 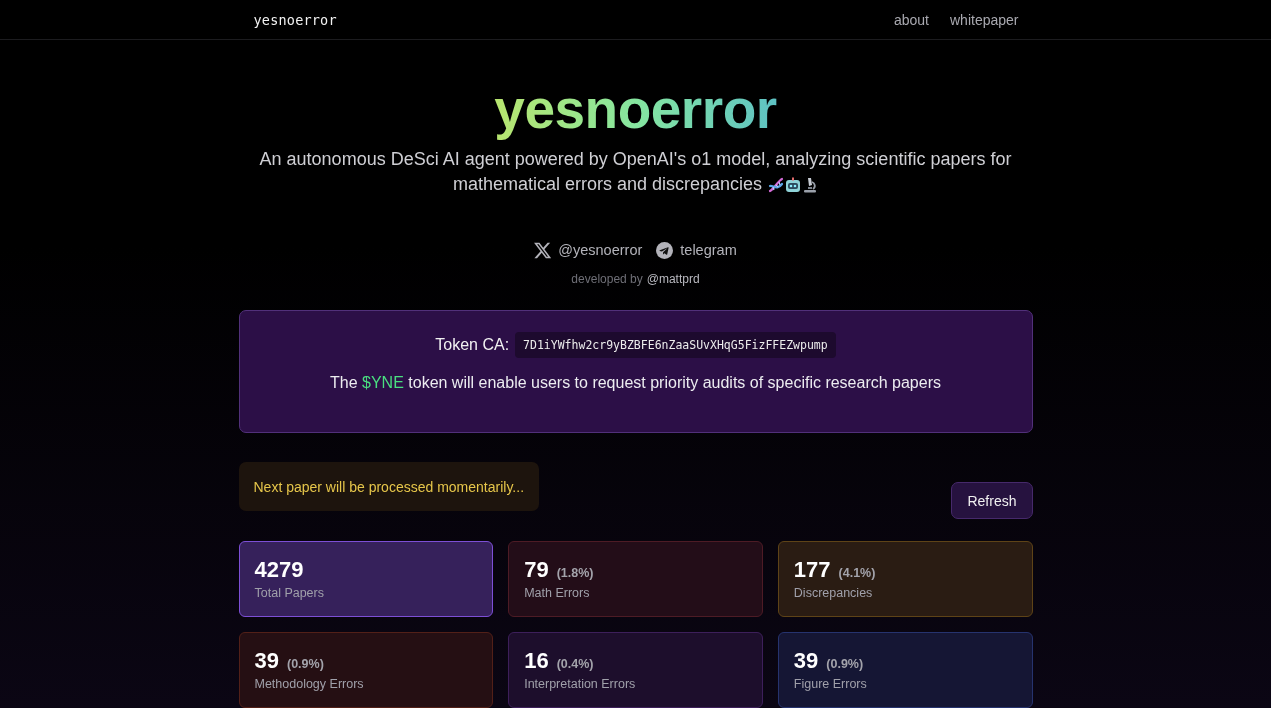 What do you see at coordinates (776, 184) in the screenshot?
I see `dna-icon` at bounding box center [776, 184].